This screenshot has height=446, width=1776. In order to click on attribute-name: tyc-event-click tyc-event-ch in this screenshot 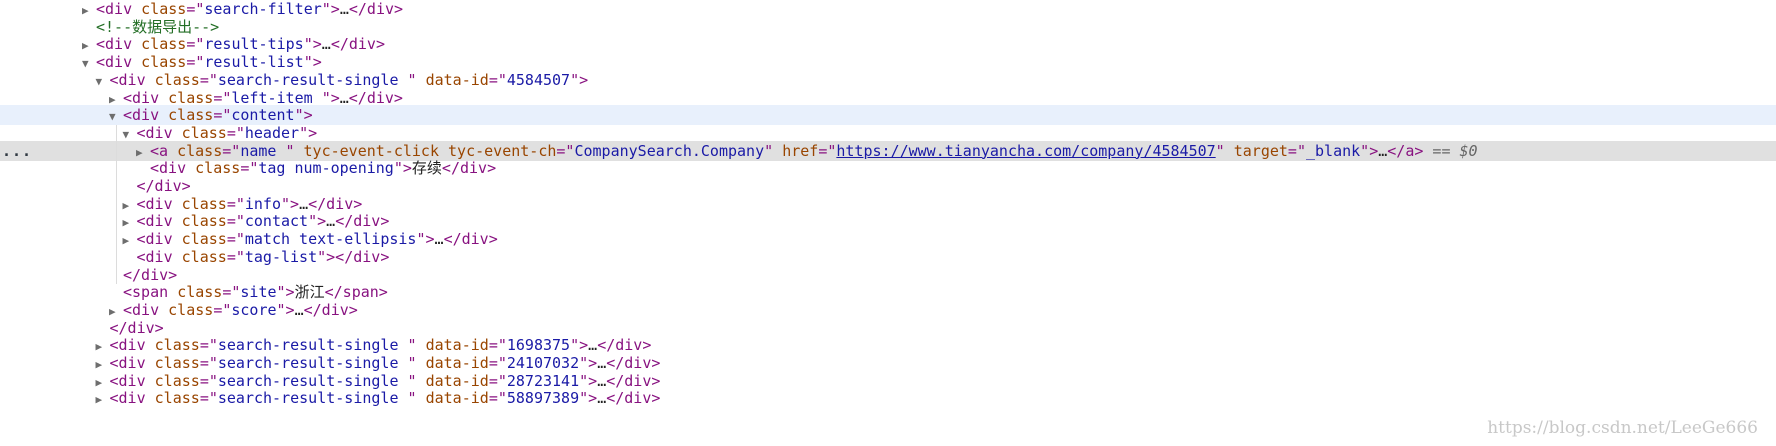, I will do `click(430, 150)`.